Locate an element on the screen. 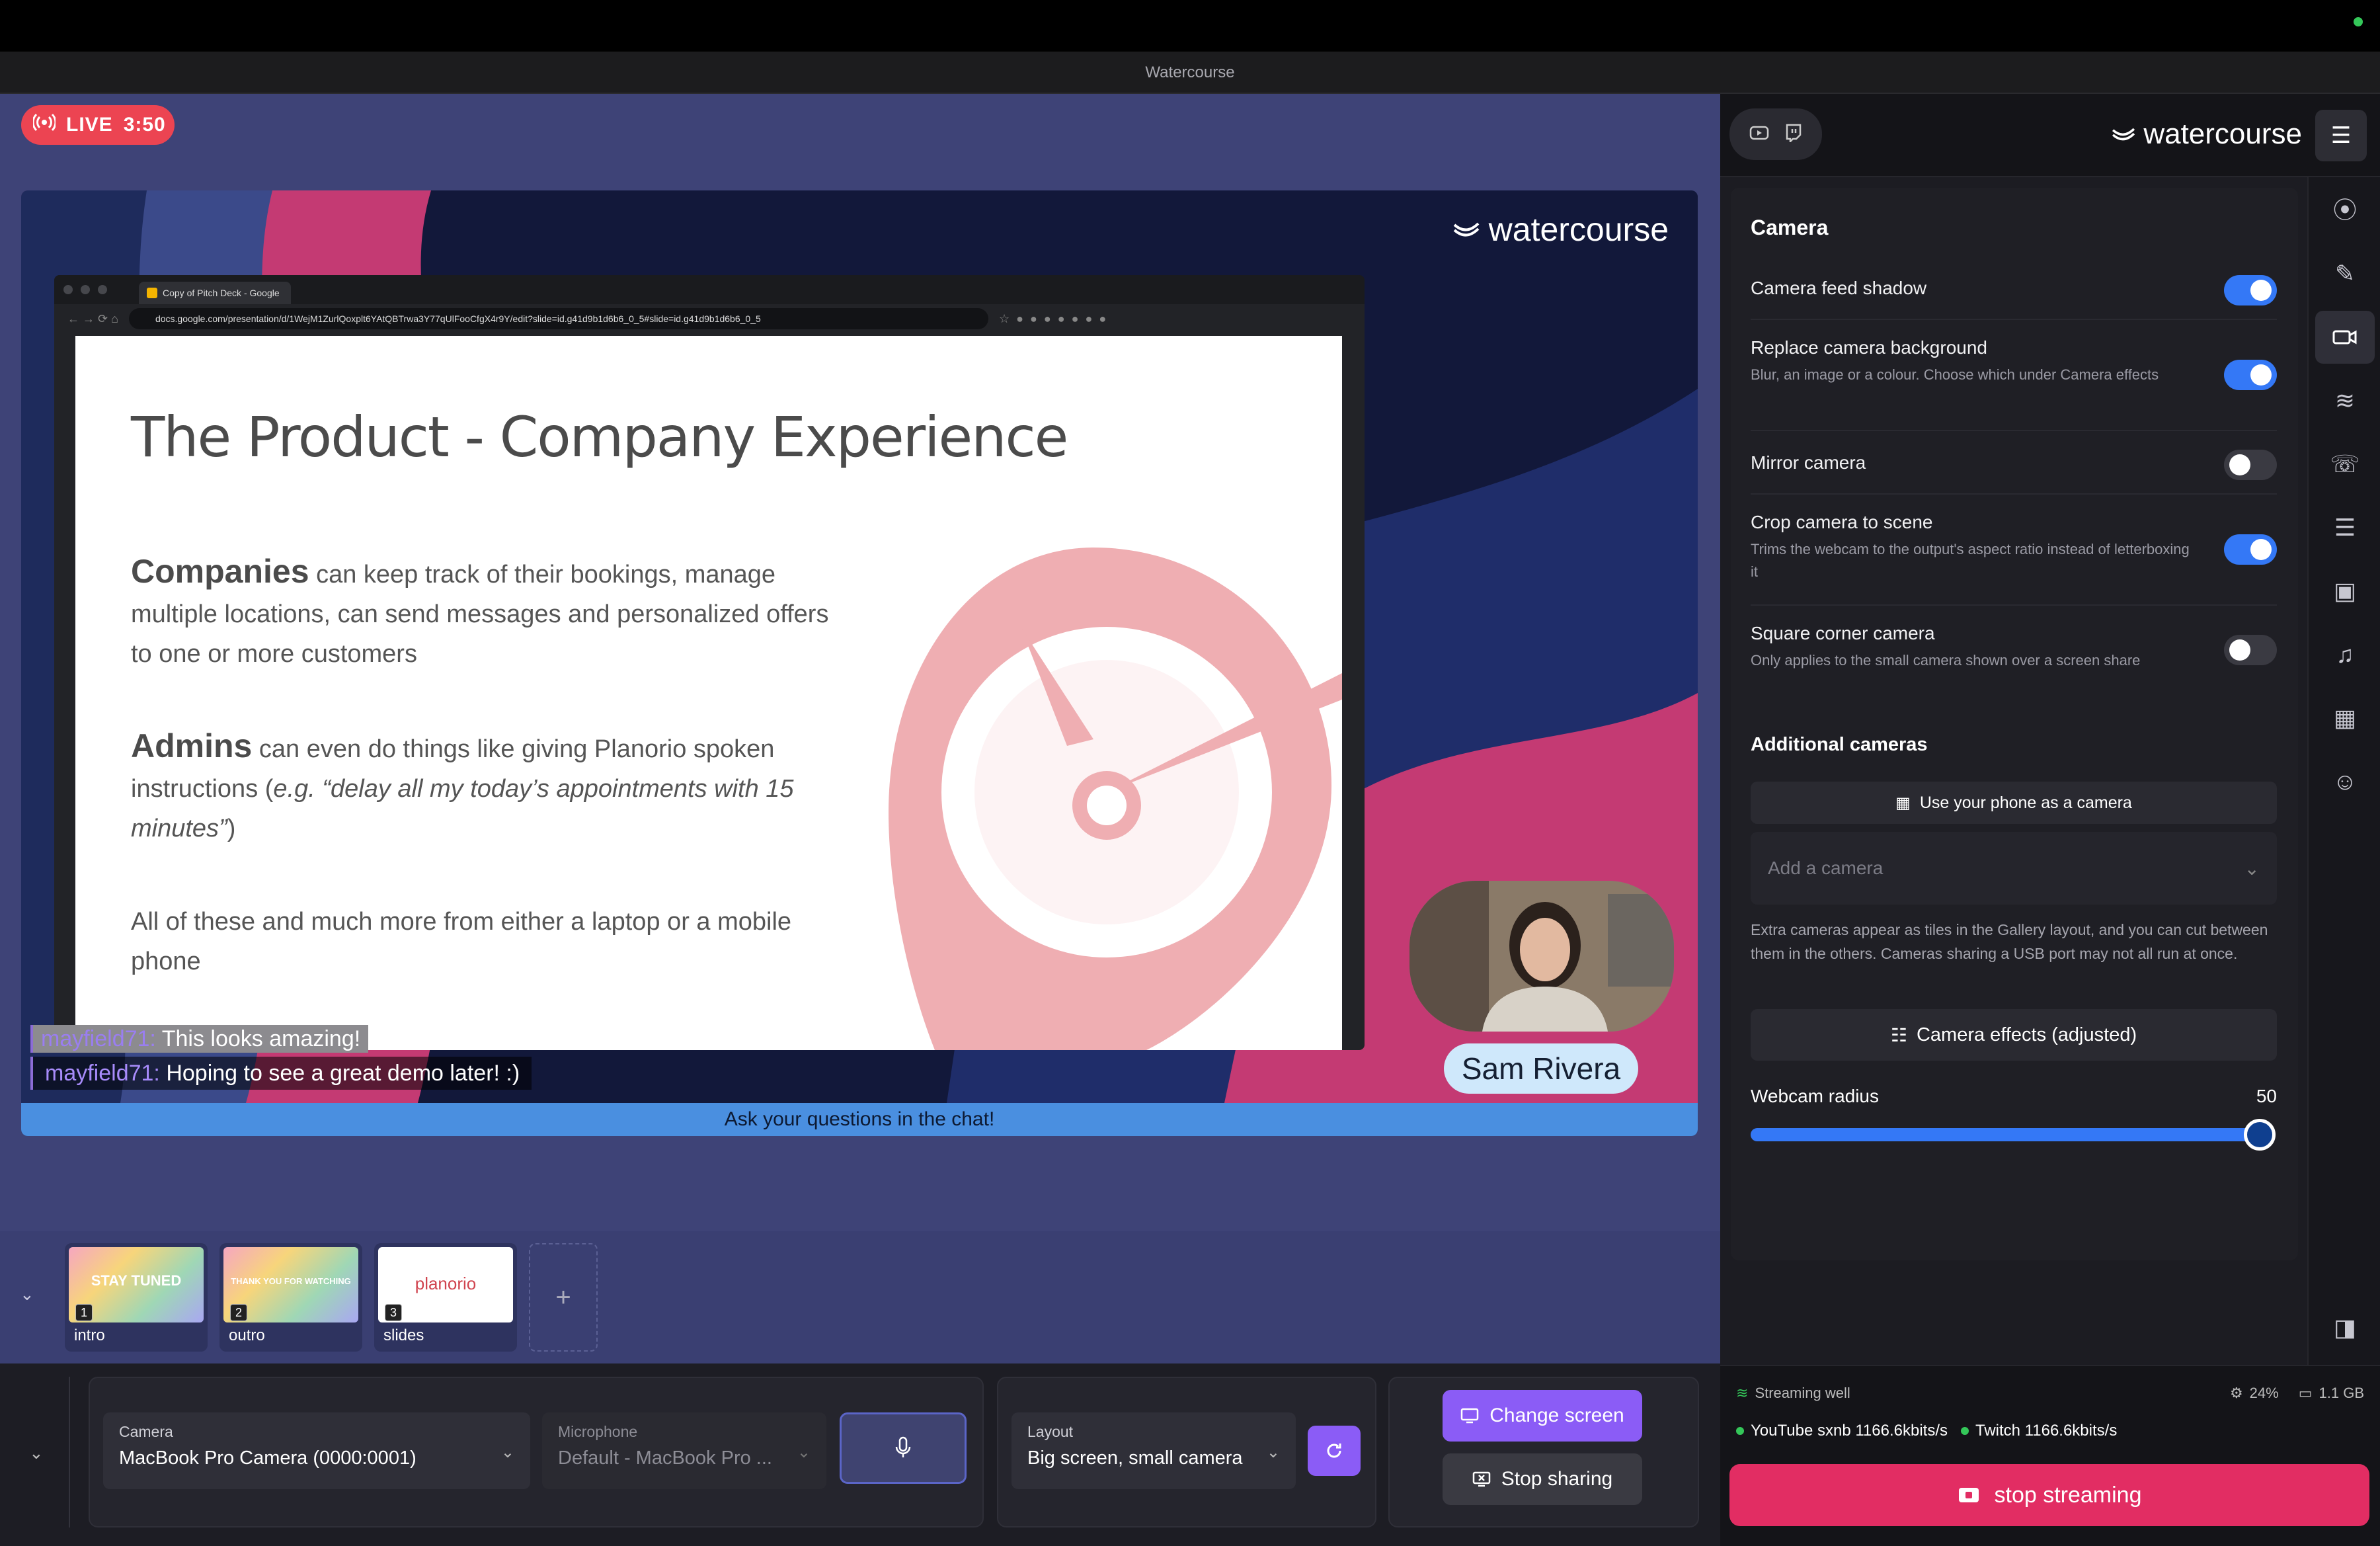 The image size is (2380, 1546). toggle-camera-feed-shadow is located at coordinates (2250, 290).